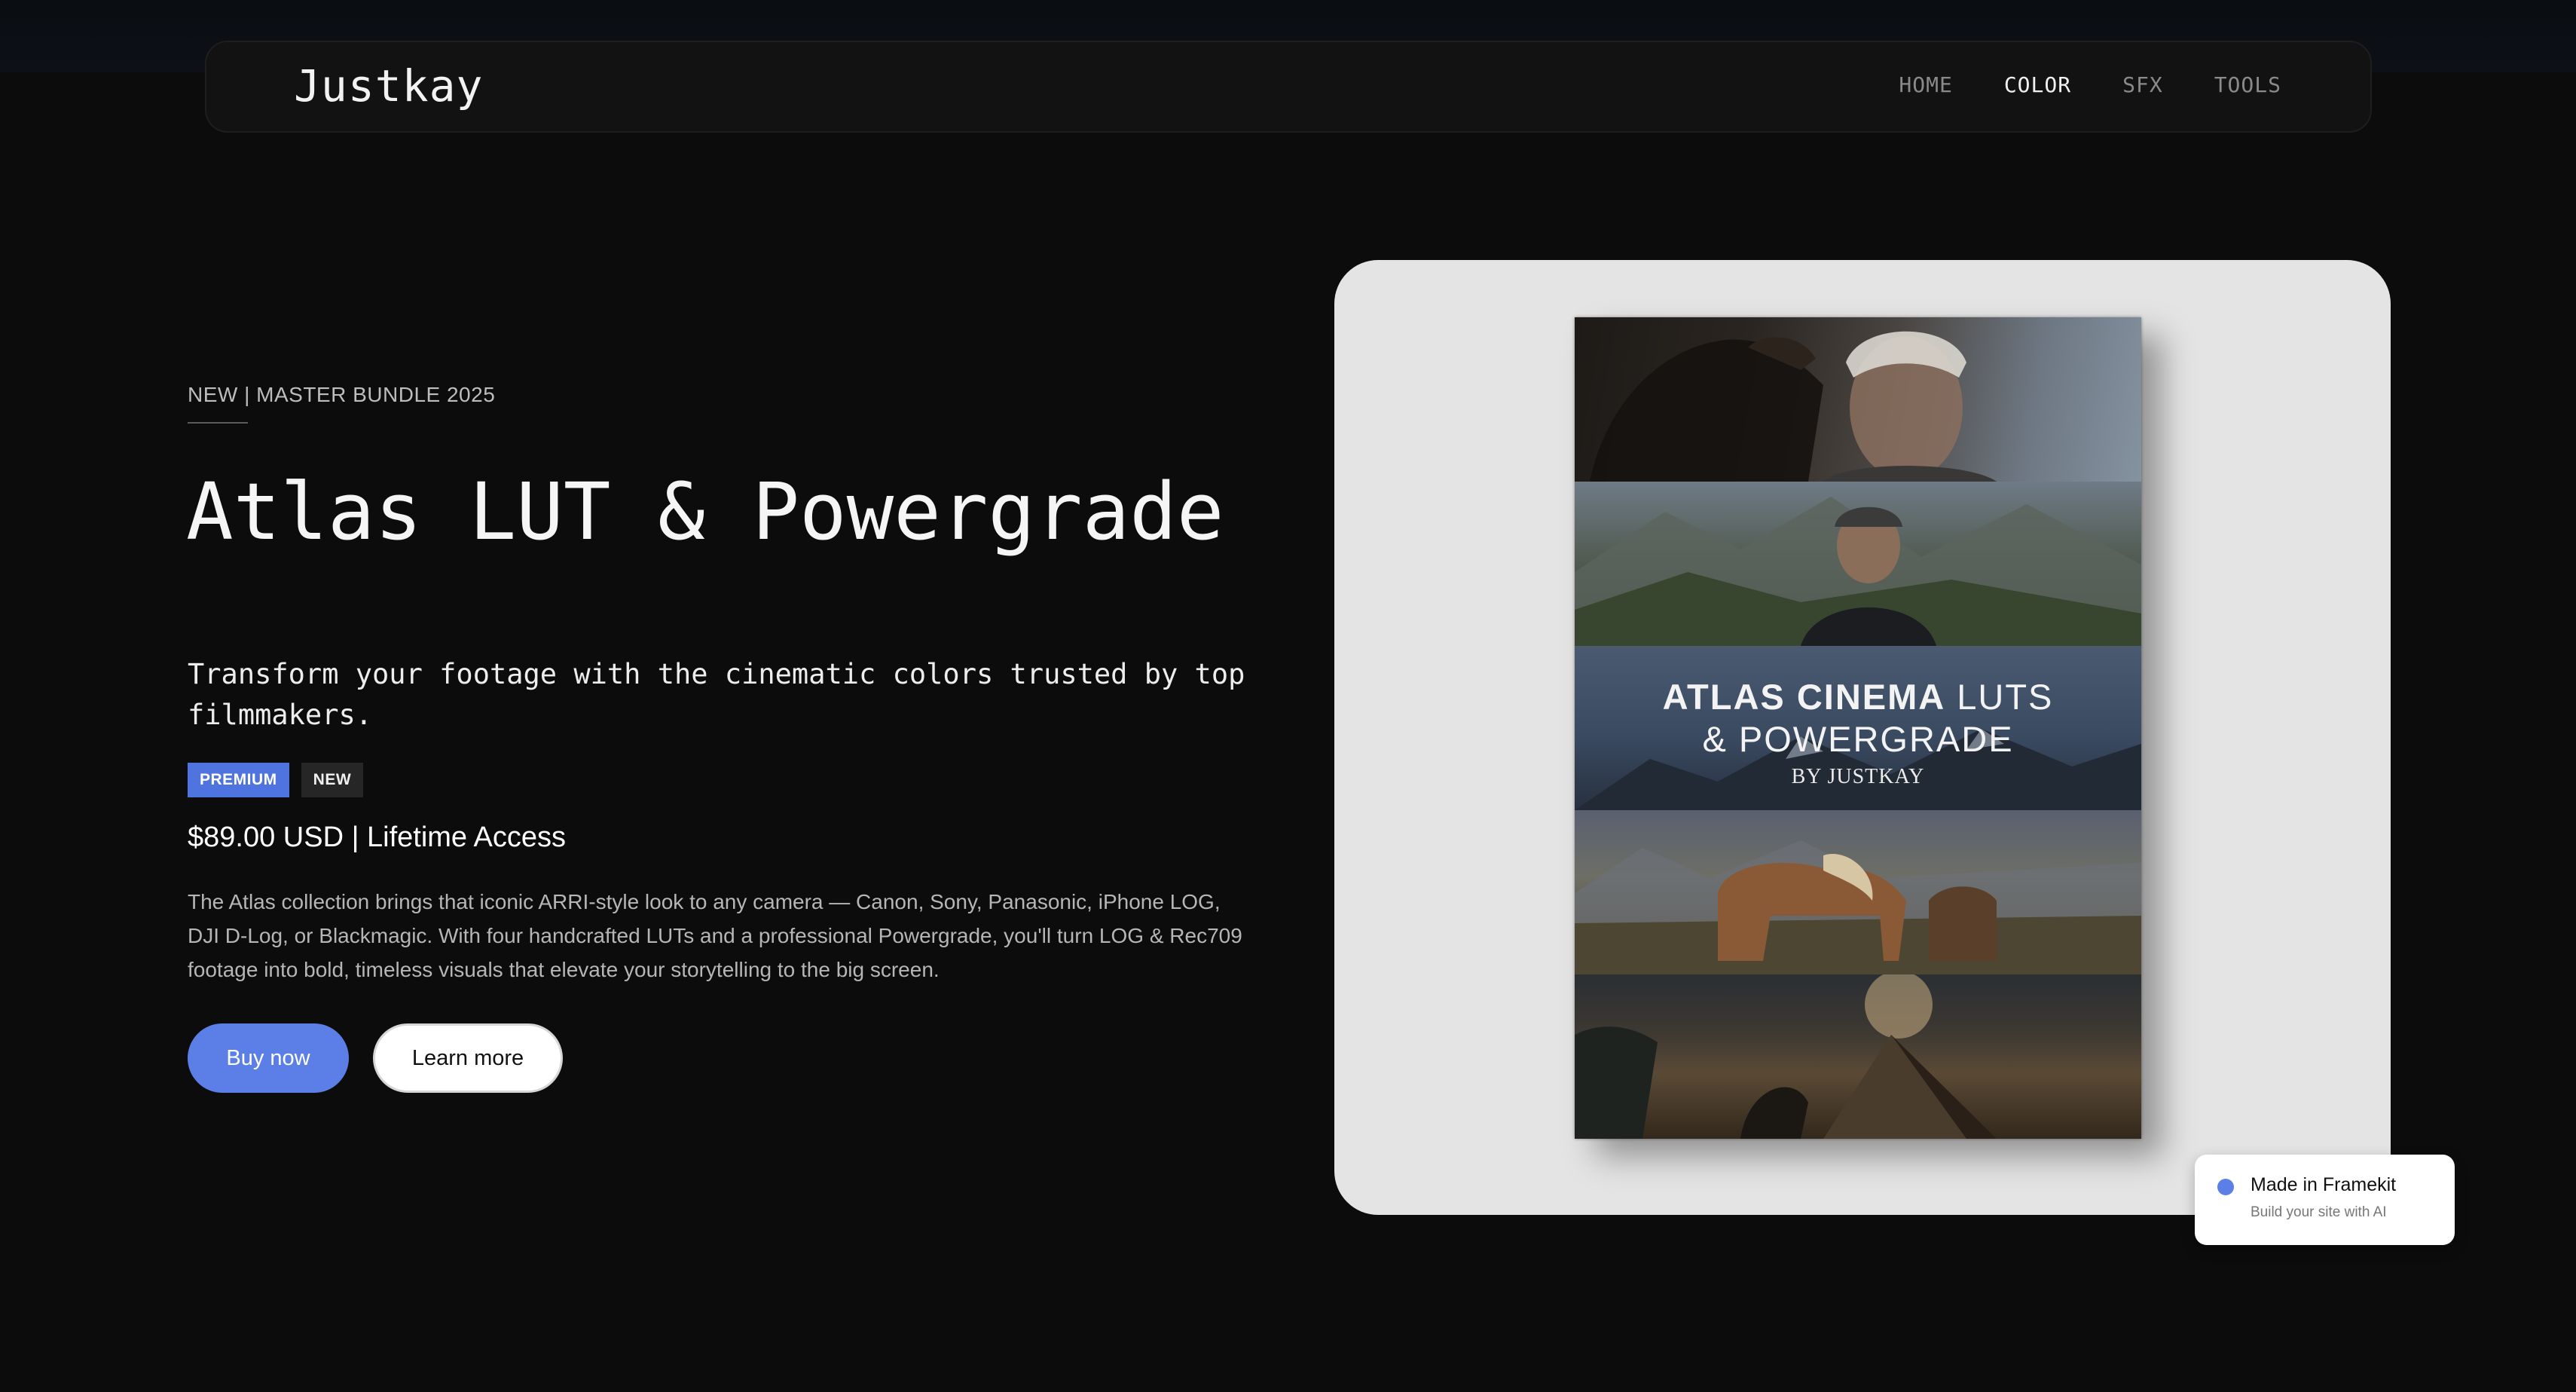 The height and width of the screenshot is (1392, 2576). Describe the element at coordinates (268, 1058) in the screenshot. I see `buy-now-button: Buy now` at that location.